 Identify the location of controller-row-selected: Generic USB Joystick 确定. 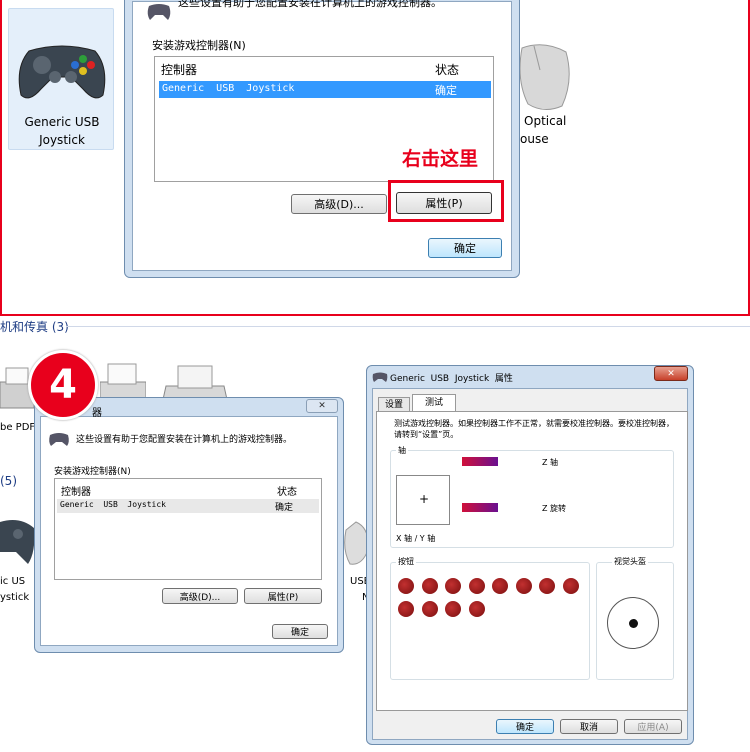
(325, 89).